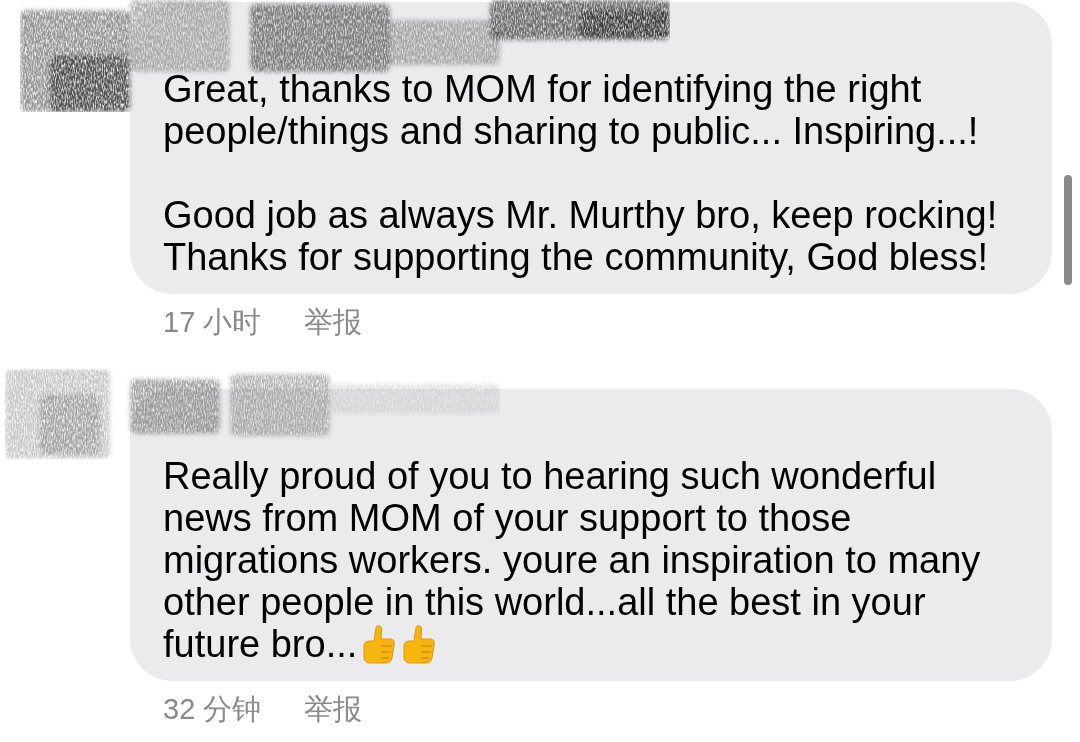 The height and width of the screenshot is (742, 1080). I want to click on comment-text: Good job as always Mr. Murthy bro, keep rocking! Thanks for supporting the community, God bless!, so click(580, 236).